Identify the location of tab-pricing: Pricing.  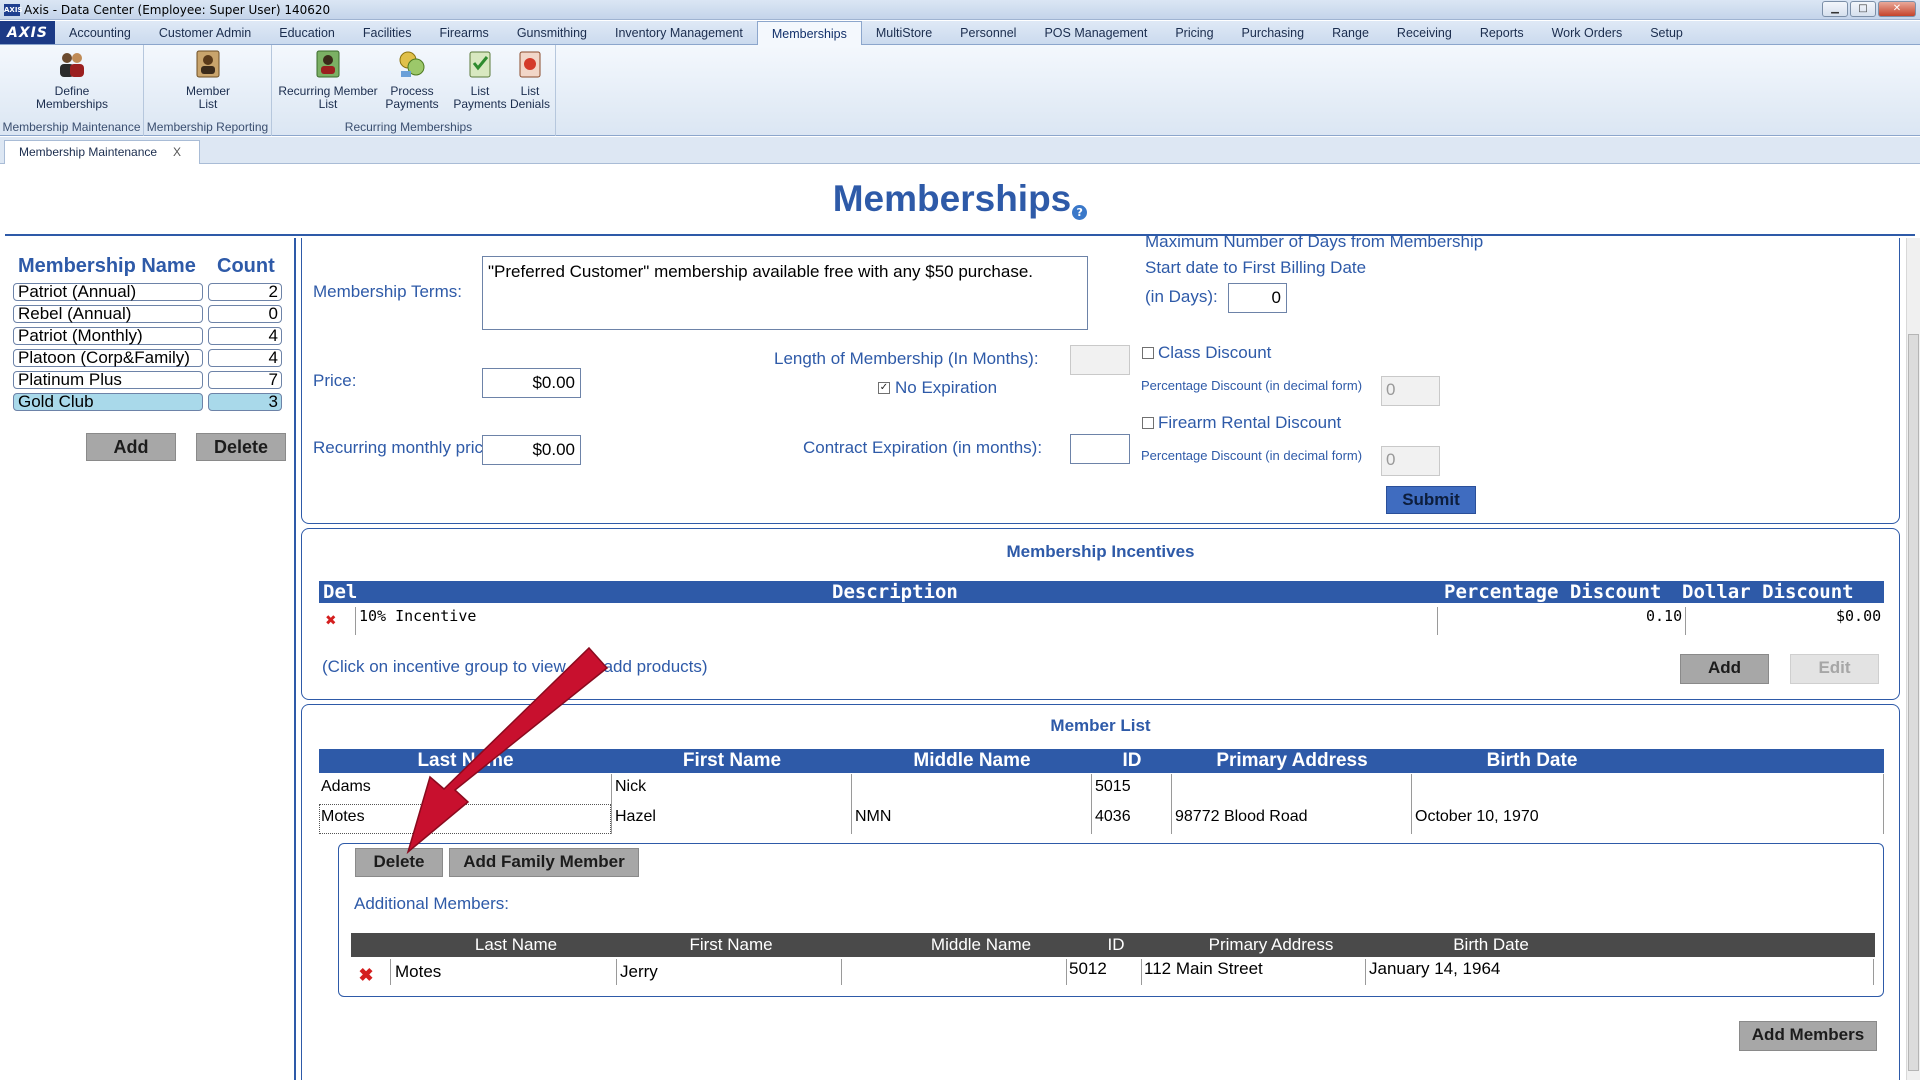
(1194, 32).